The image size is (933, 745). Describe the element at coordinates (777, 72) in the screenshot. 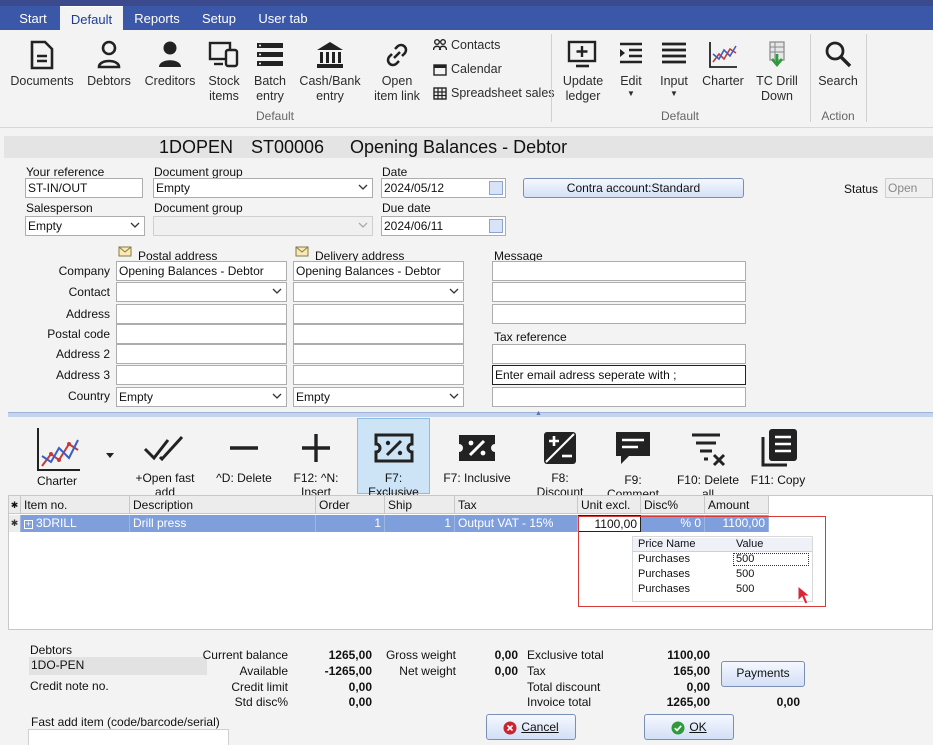

I see `tc-drill-down-button: TC Drill Down` at that location.